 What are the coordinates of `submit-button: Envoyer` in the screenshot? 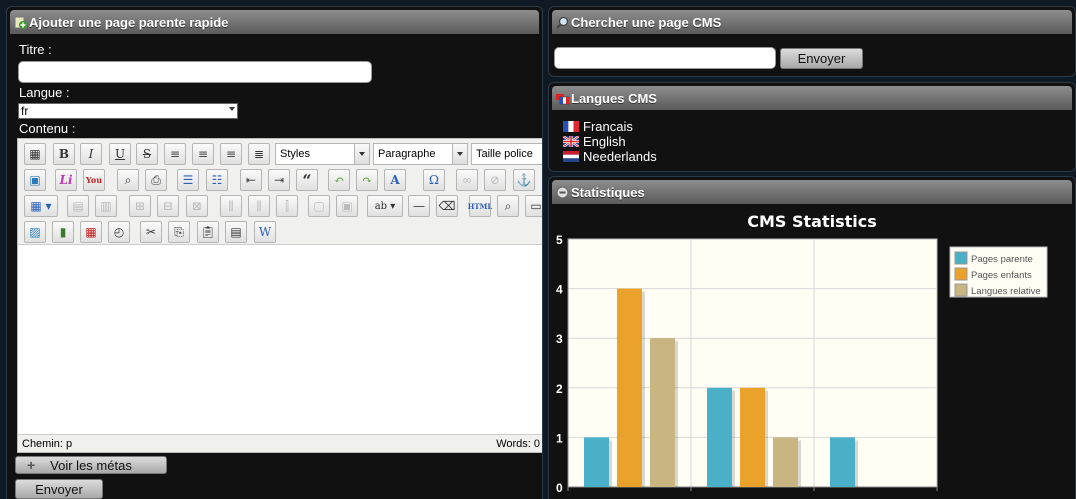 It's located at (59, 489).